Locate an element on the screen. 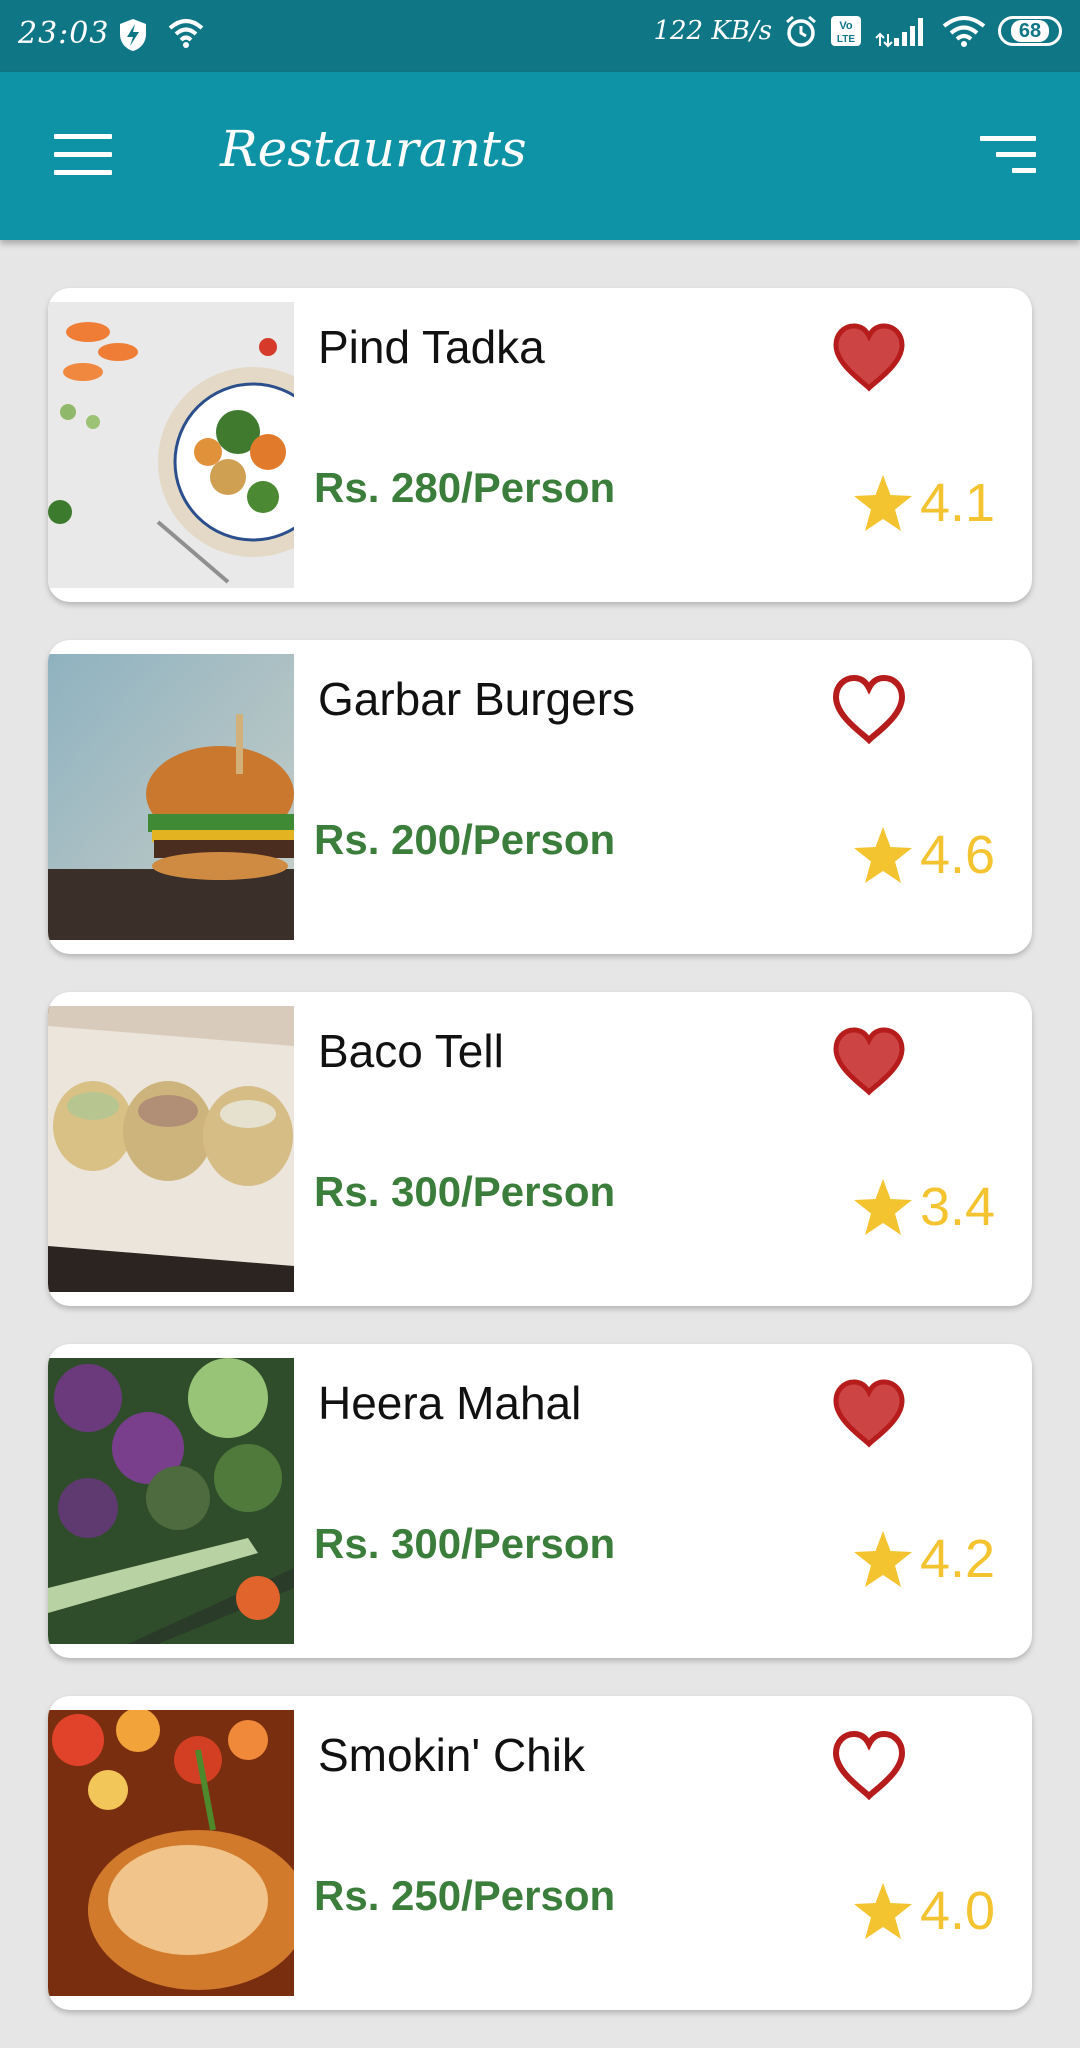 The image size is (1080, 2048). status-bar: 23:03 122 KB/s Vo LTE 68 is located at coordinates (540, 36).